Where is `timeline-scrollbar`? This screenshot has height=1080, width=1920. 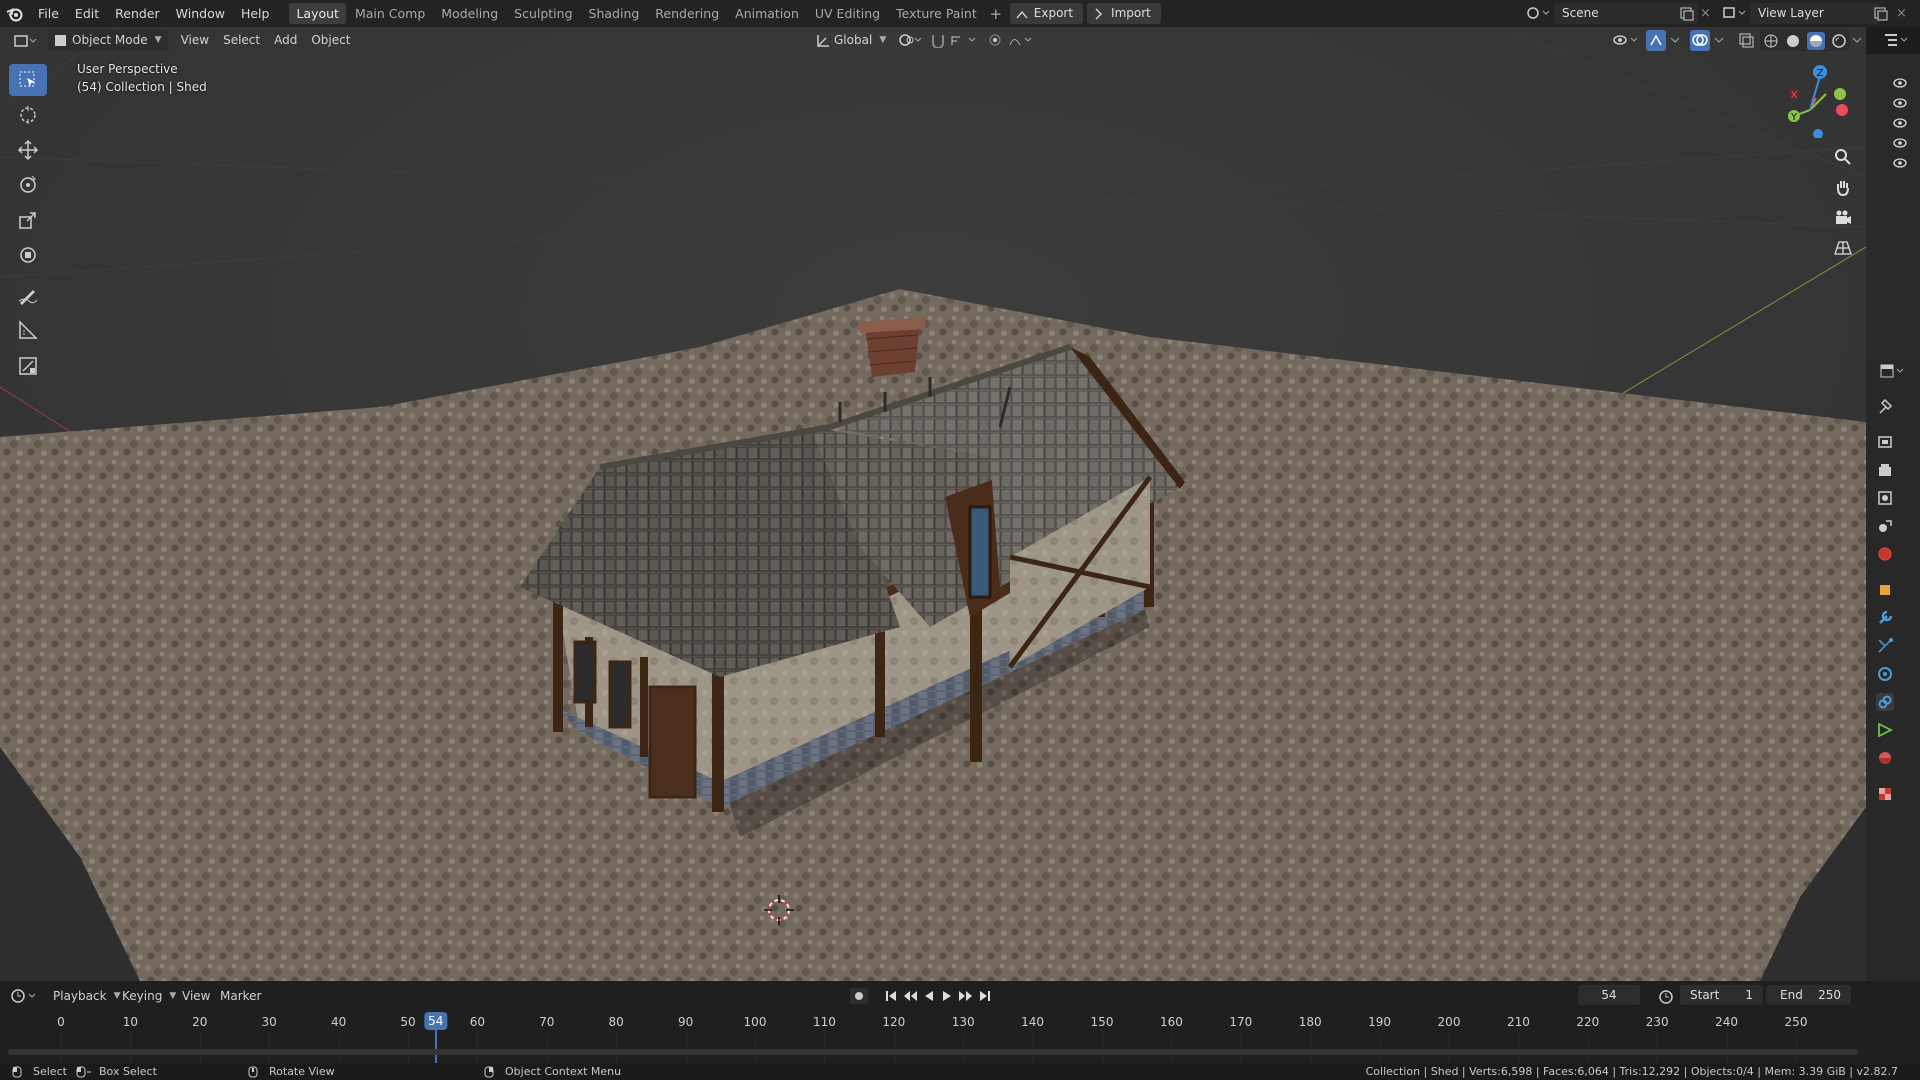 timeline-scrollbar is located at coordinates (933, 1052).